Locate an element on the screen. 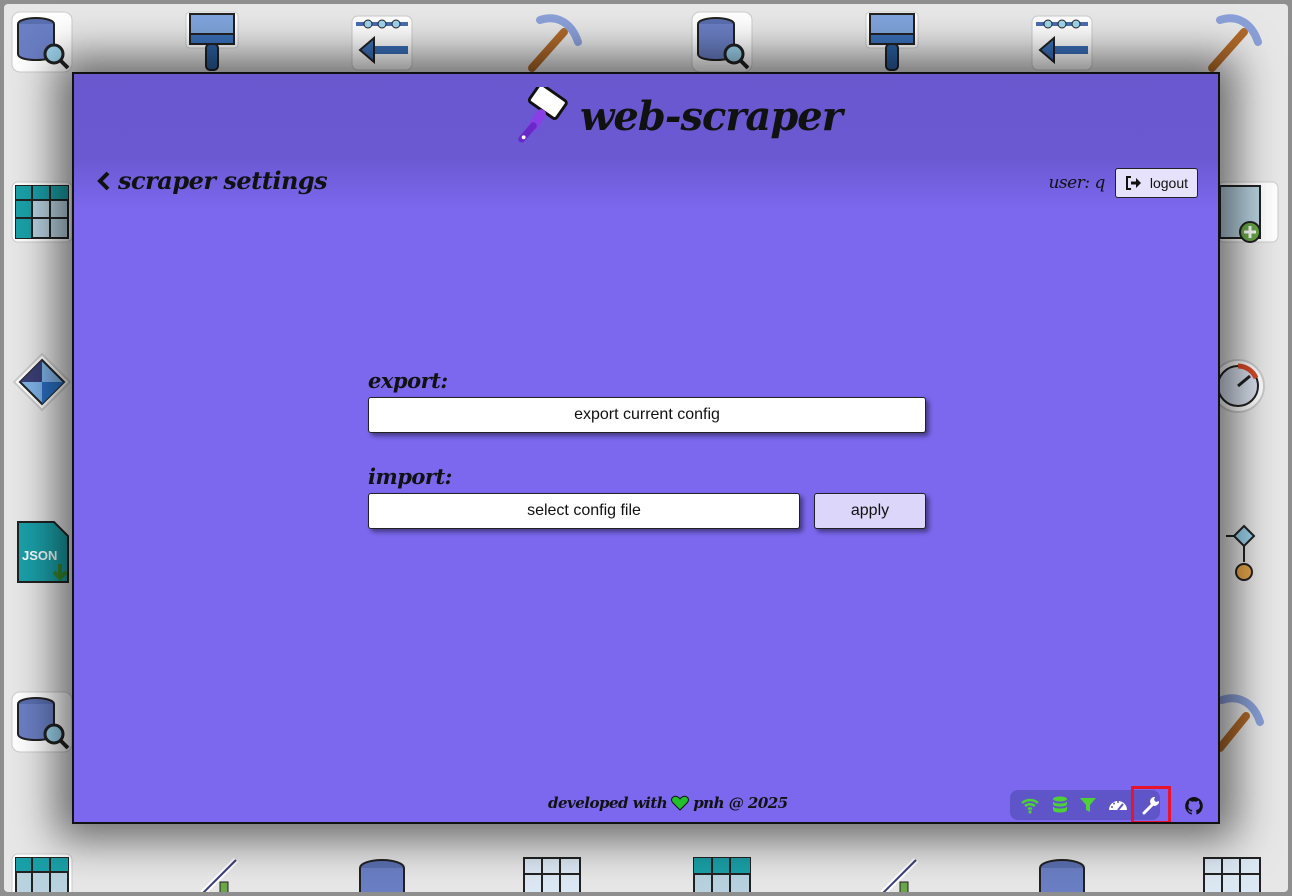 The width and height of the screenshot is (1292, 896). github-icon is located at coordinates (1194, 806).